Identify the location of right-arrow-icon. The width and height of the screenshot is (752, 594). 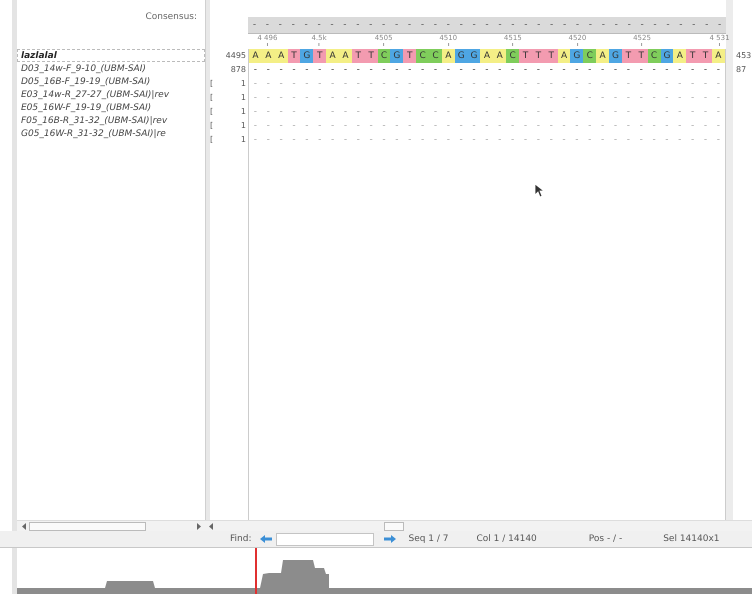
(390, 539).